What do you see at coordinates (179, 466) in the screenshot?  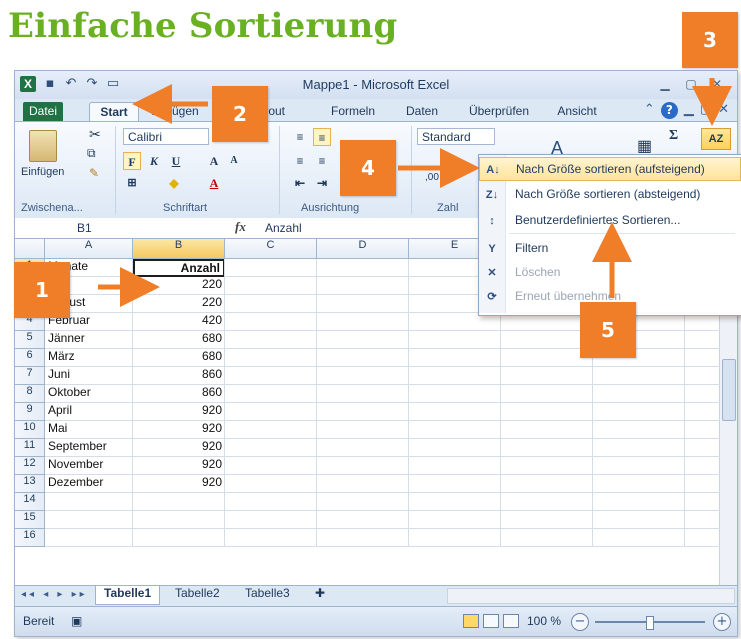 I see `cell-b12: 920` at bounding box center [179, 466].